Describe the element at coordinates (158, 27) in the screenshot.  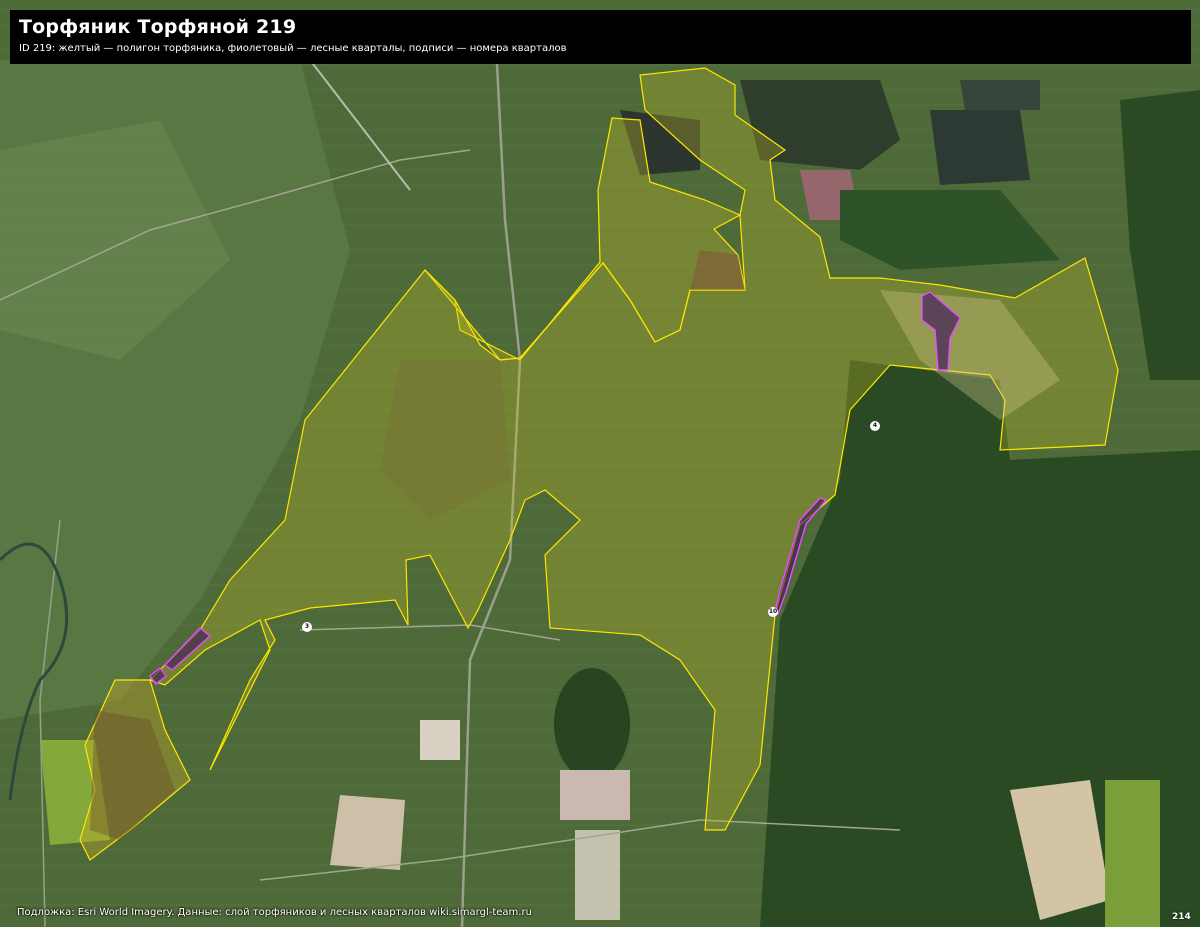
I see `map-title: Торфяник Торфяной 219` at that location.